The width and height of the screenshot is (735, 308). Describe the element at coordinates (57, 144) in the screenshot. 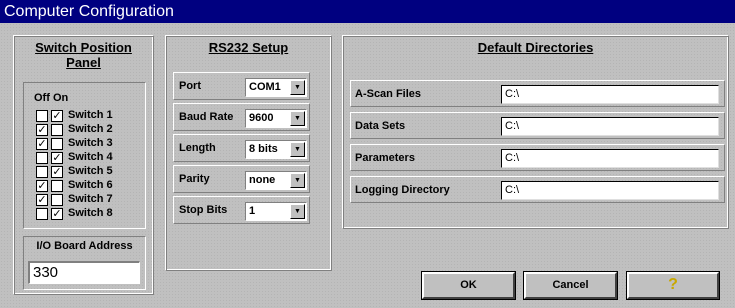

I see `switch-3-on-checkbox` at that location.